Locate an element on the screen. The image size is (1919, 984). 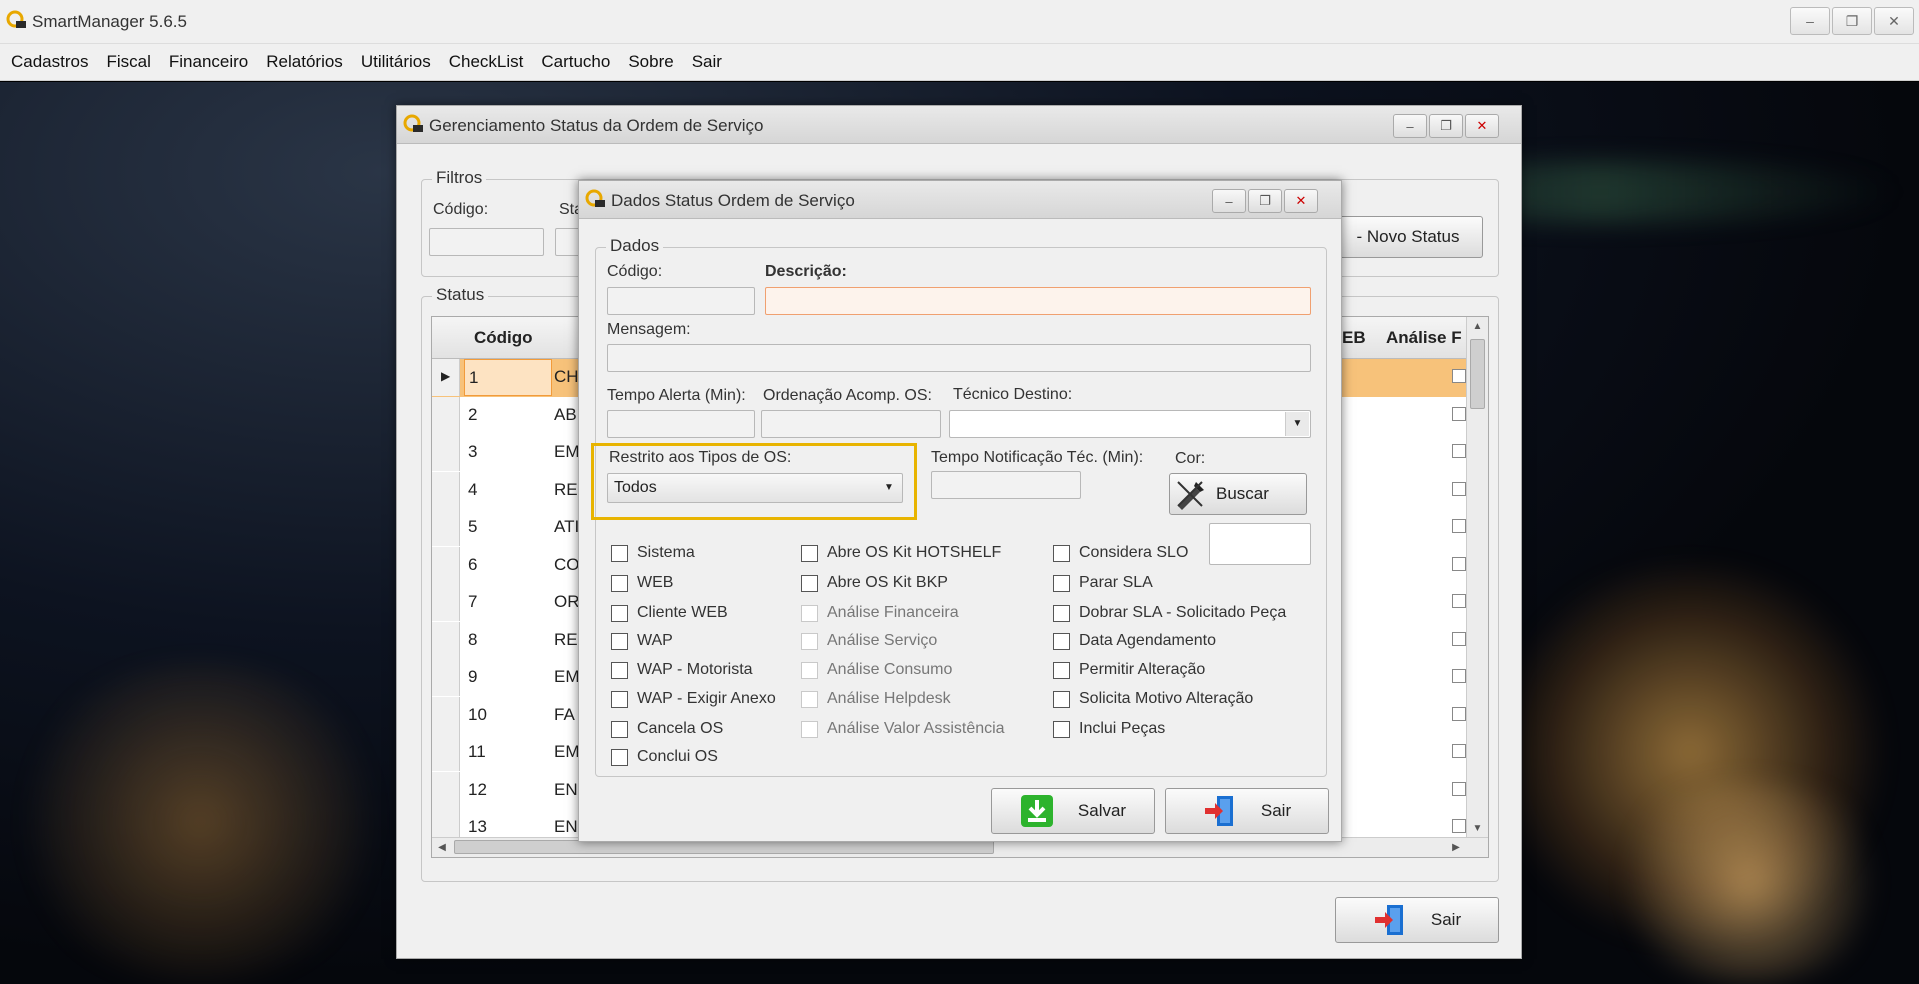
checkbox-permitir-alteracao is located at coordinates (1061, 670).